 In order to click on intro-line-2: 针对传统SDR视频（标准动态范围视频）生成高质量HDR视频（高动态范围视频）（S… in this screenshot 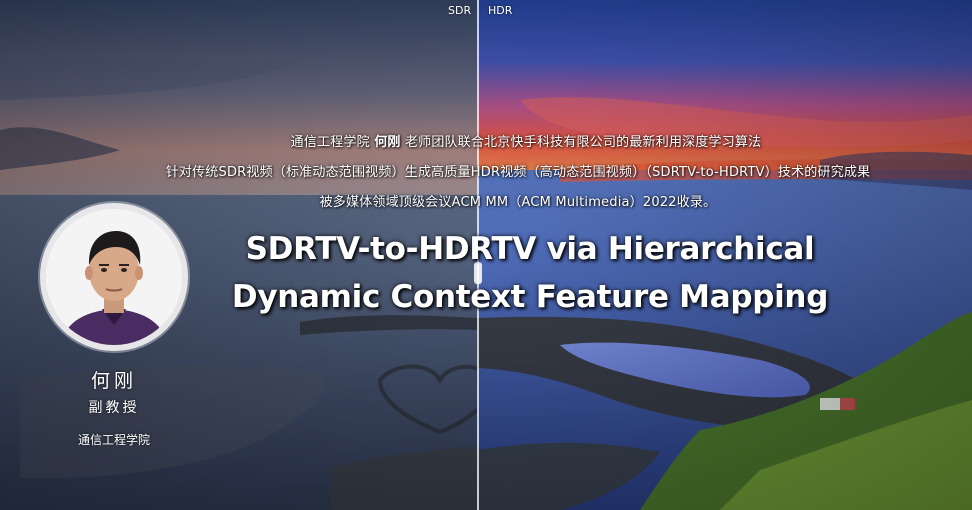, I will do `click(518, 172)`.